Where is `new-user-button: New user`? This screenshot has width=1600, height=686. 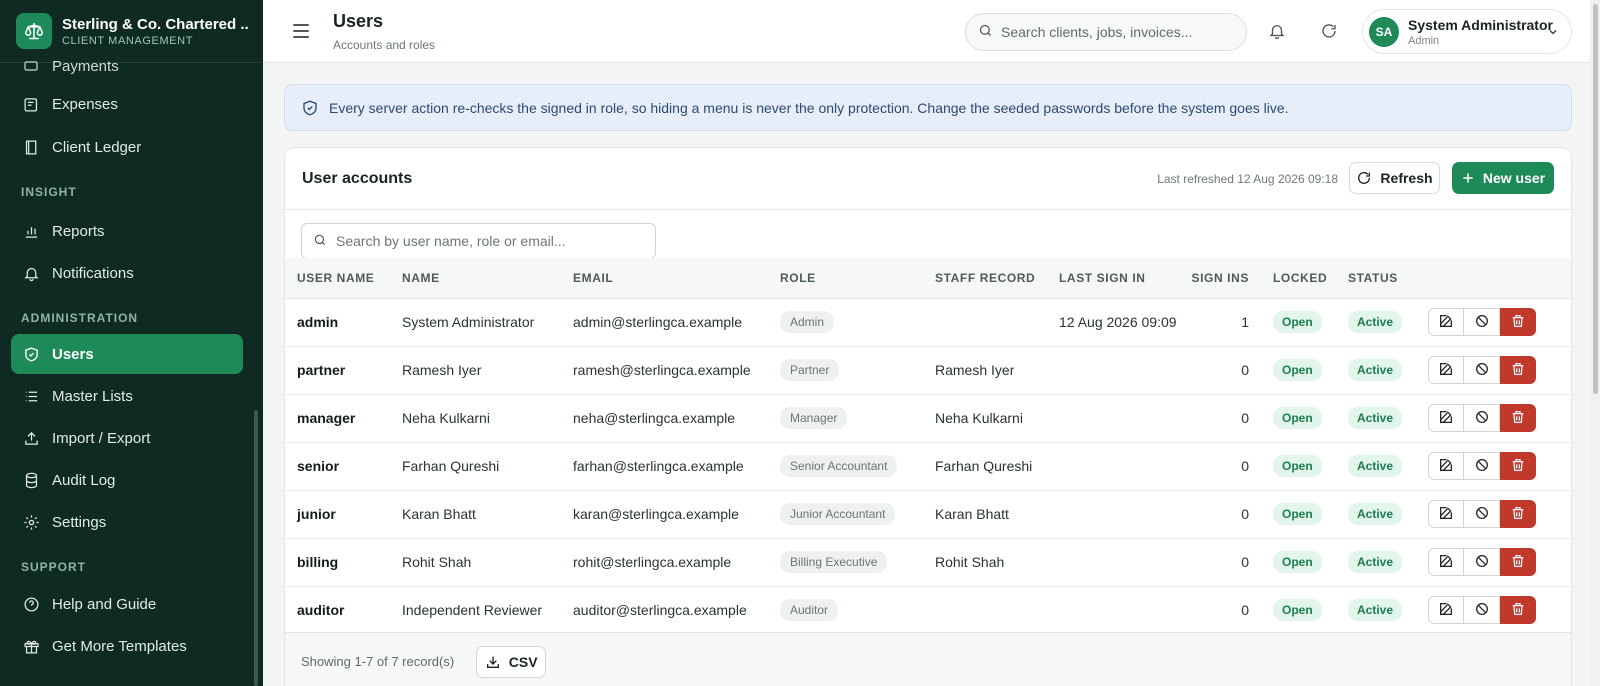 new-user-button: New user is located at coordinates (1503, 178).